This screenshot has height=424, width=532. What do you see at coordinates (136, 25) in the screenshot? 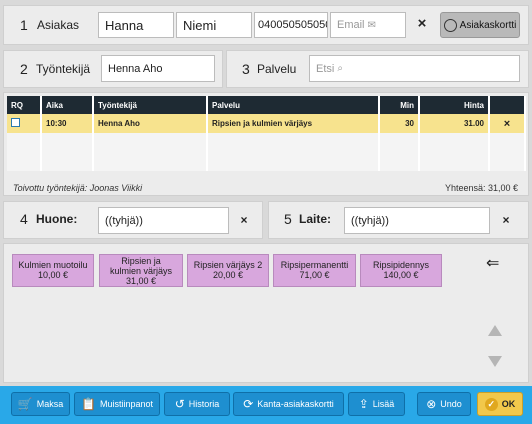
I see `first-name-field: Hanna` at bounding box center [136, 25].